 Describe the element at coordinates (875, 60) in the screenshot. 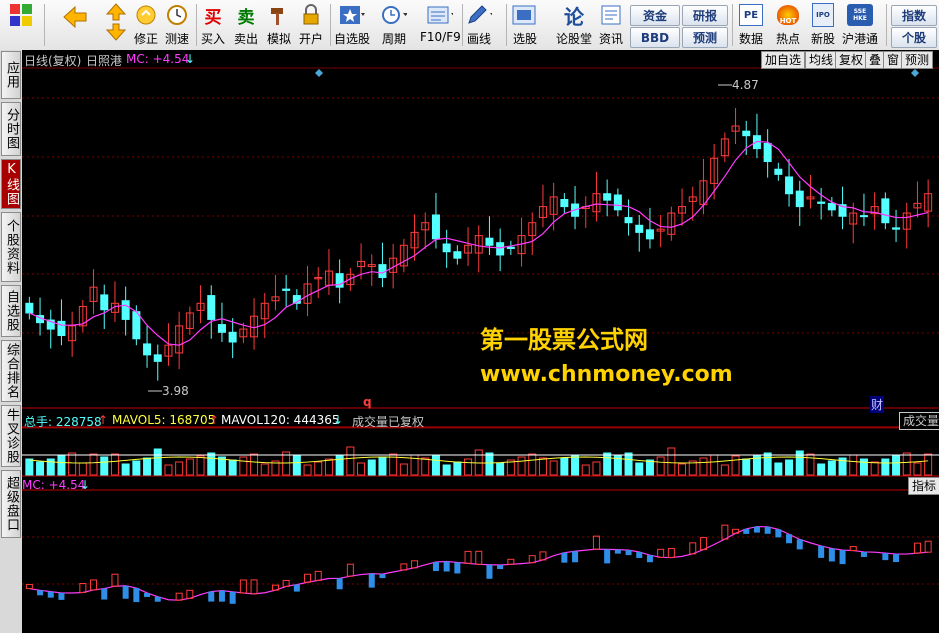

I see `overlay-button: 叠` at that location.